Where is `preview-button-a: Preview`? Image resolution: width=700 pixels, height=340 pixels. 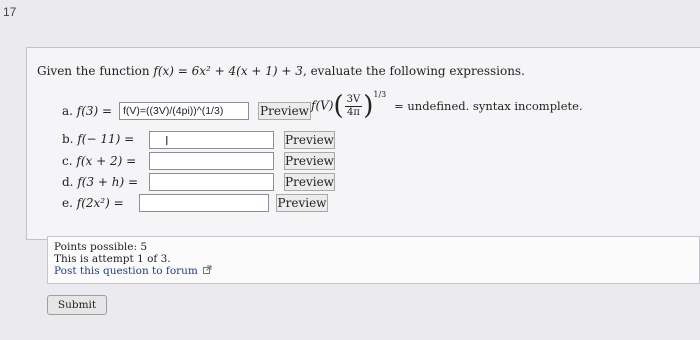
preview-button-a: Preview is located at coordinates (284, 111).